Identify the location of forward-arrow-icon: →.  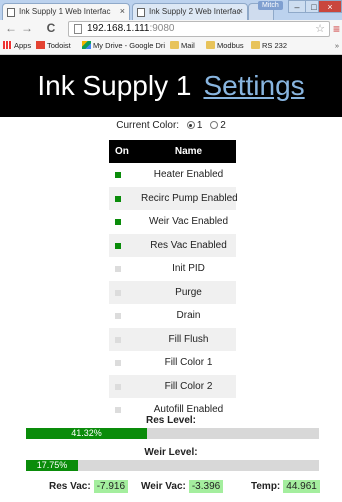
(27, 28).